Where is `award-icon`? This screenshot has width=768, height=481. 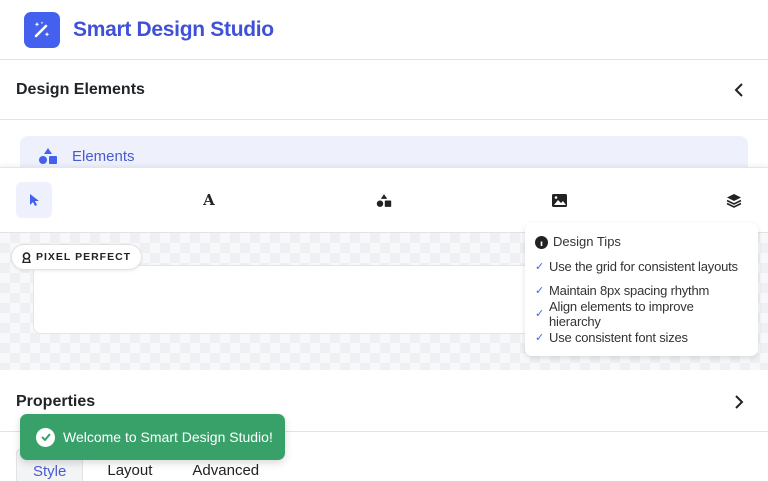
award-icon is located at coordinates (26, 257).